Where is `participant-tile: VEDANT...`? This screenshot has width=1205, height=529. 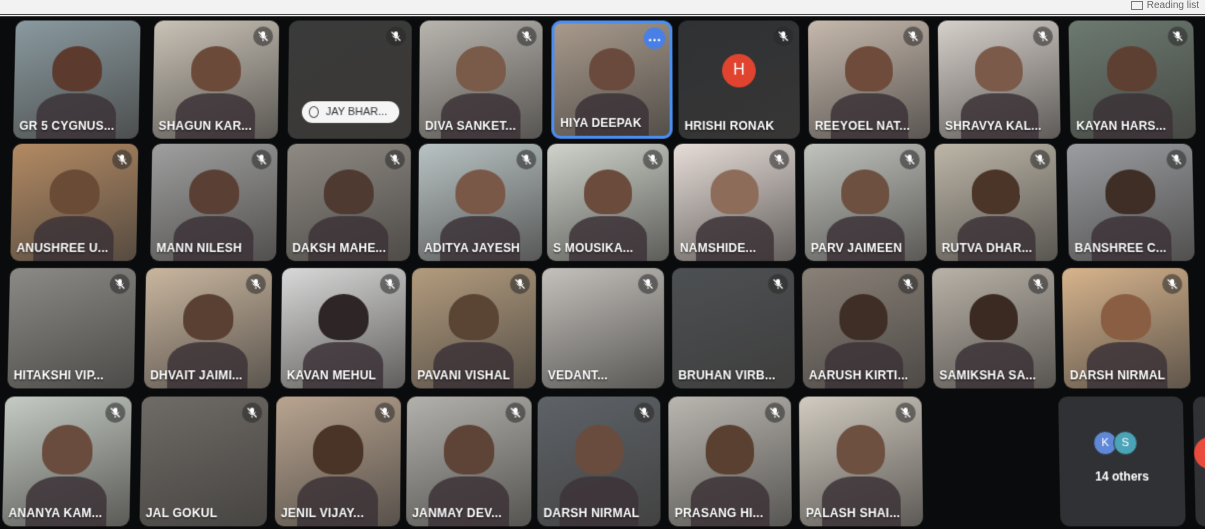
participant-tile: VEDANT... is located at coordinates (603, 328).